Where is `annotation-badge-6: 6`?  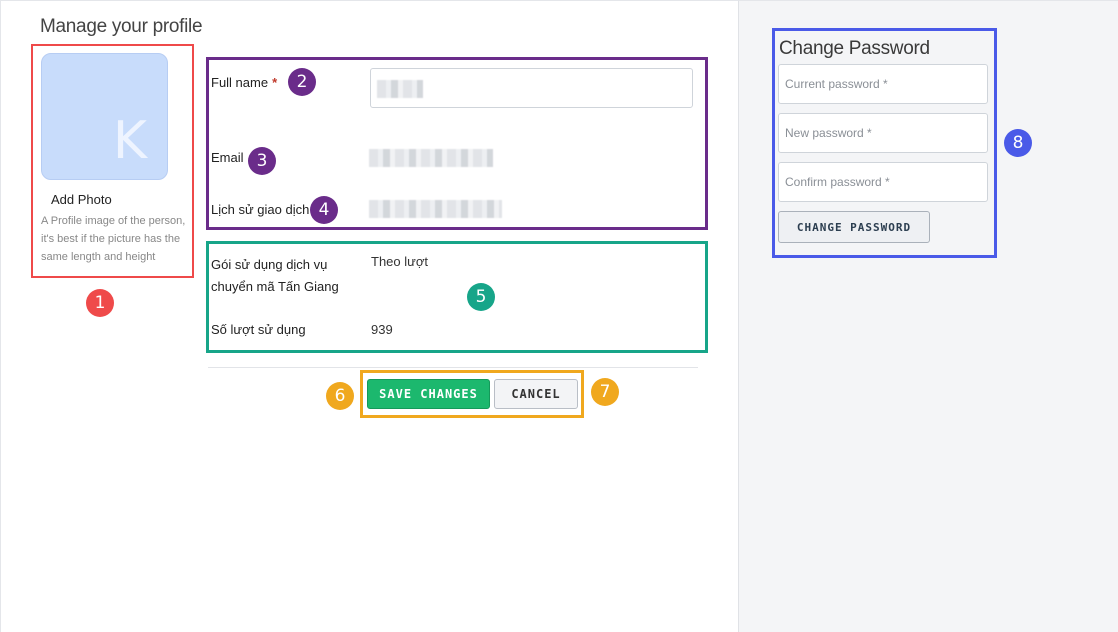 annotation-badge-6: 6 is located at coordinates (340, 396).